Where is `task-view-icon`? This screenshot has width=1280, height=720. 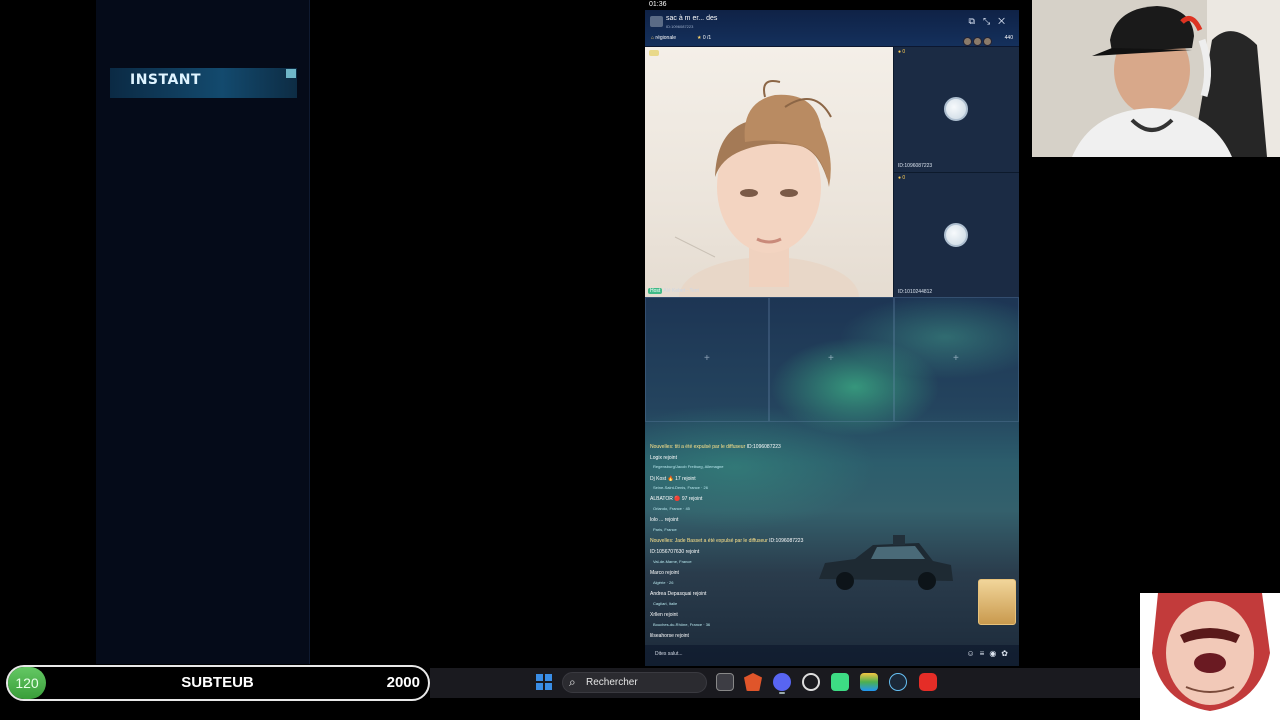 task-view-icon is located at coordinates (725, 682).